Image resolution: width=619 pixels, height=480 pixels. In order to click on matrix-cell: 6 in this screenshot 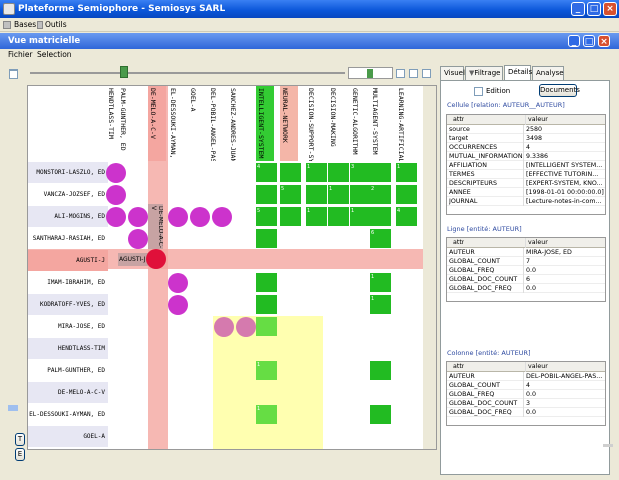, I will do `click(380, 238)`.